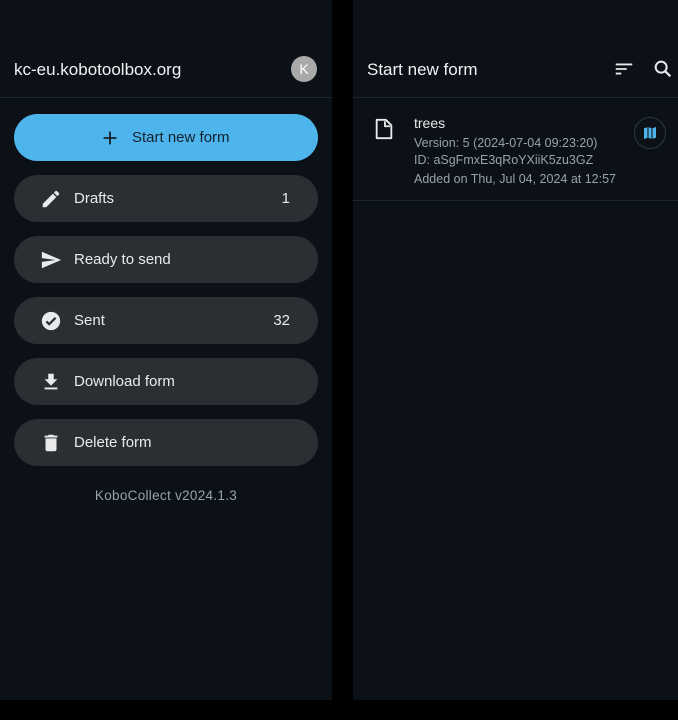 The width and height of the screenshot is (678, 720). Describe the element at coordinates (515, 69) in the screenshot. I see `app-bar: Start new form` at that location.